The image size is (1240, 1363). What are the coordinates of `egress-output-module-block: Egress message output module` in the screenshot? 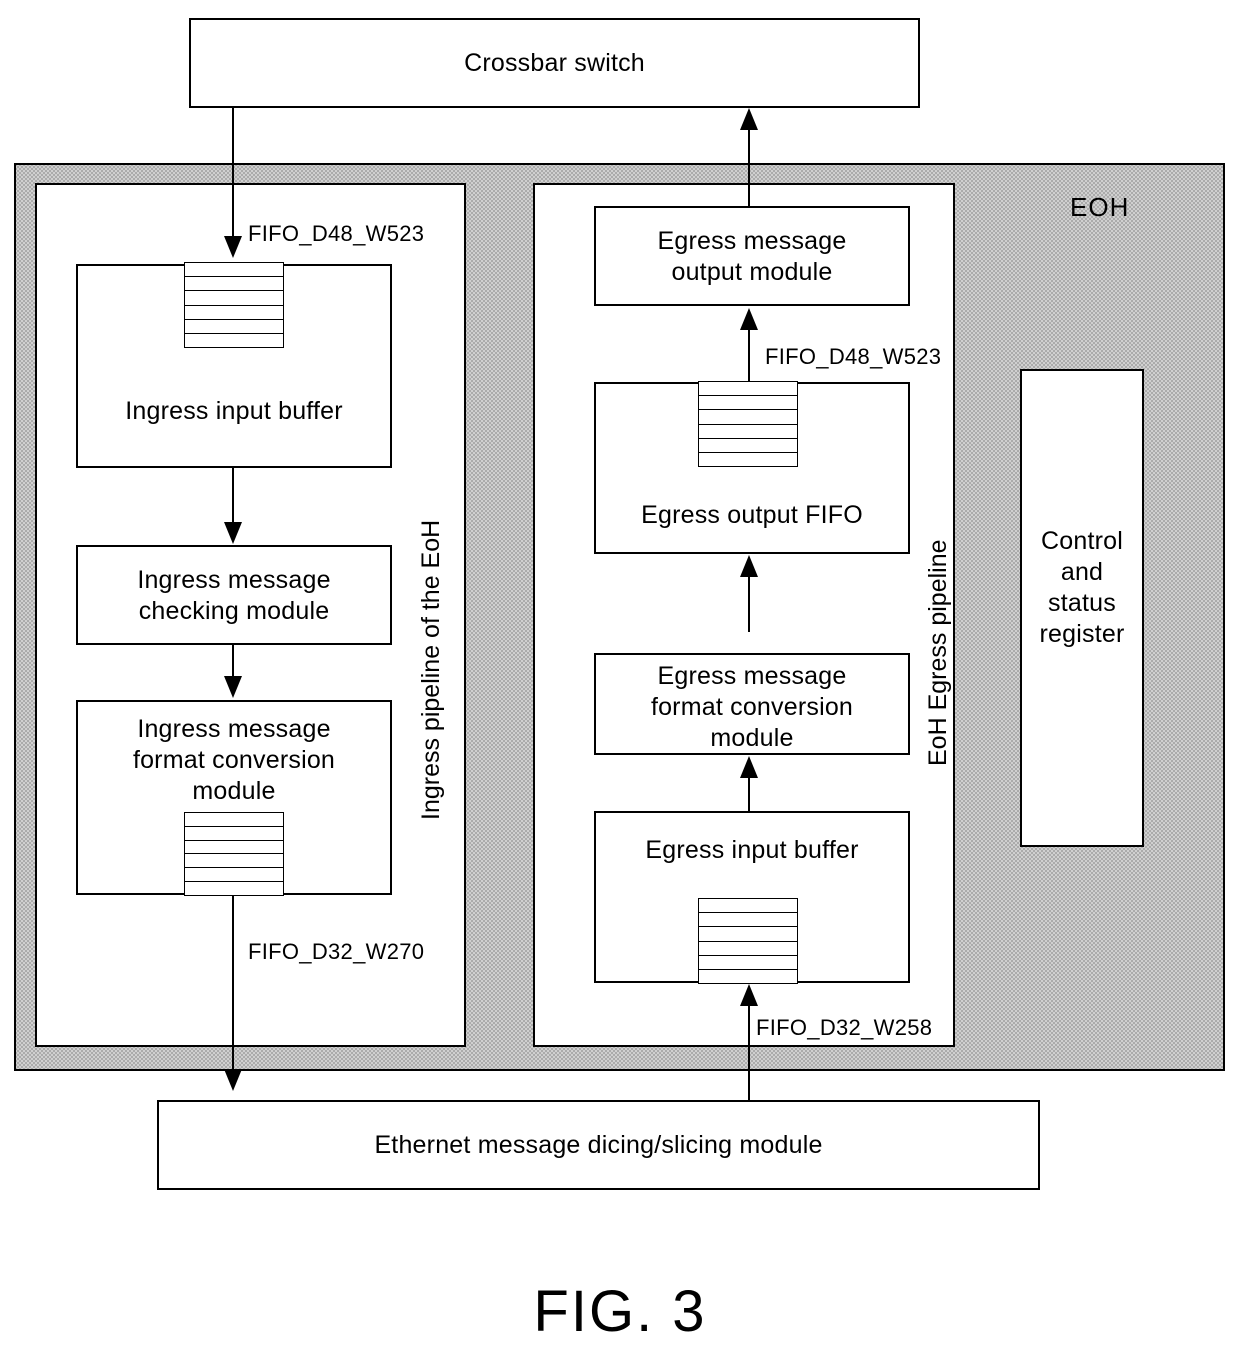 It's located at (752, 256).